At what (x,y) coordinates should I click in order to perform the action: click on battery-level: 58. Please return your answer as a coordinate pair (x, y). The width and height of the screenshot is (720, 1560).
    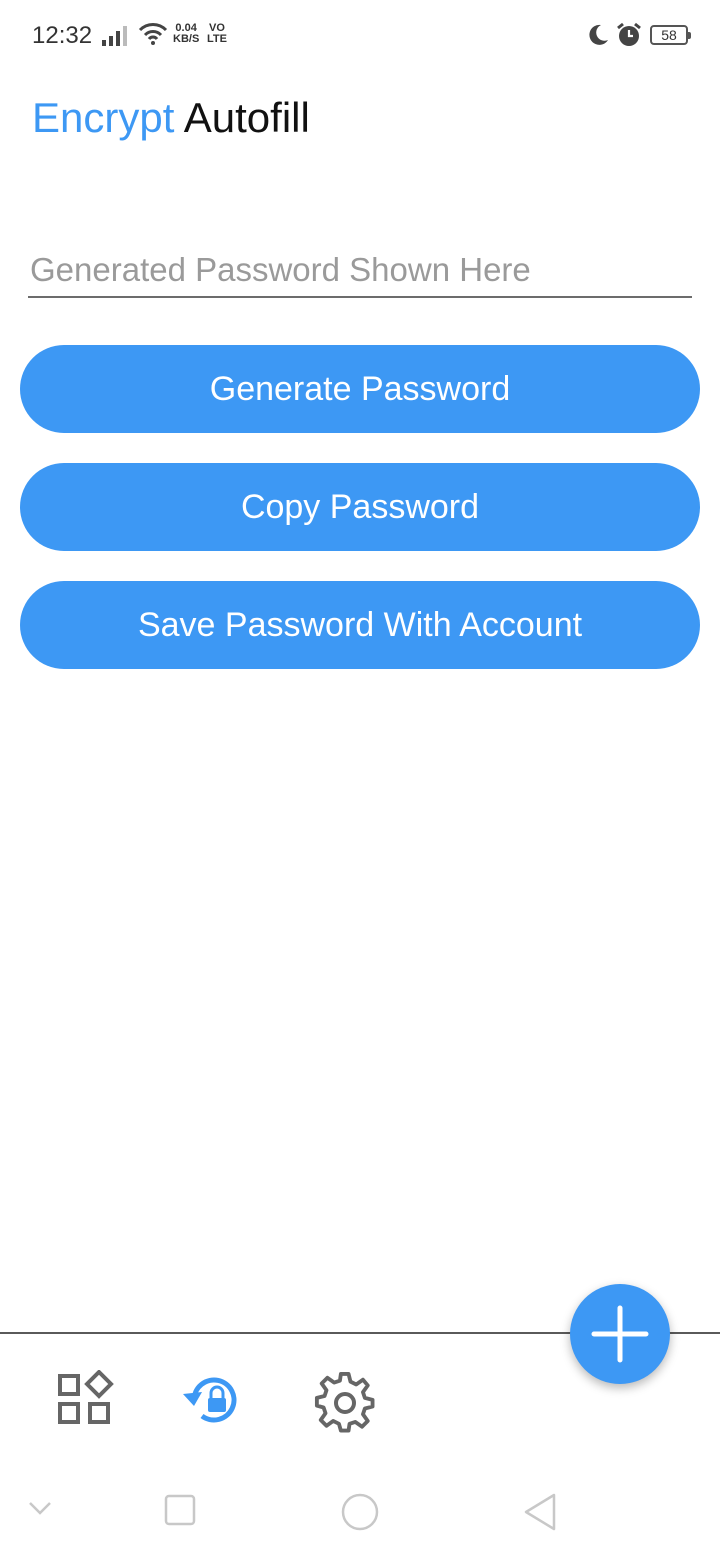
    Looking at the image, I should click on (669, 35).